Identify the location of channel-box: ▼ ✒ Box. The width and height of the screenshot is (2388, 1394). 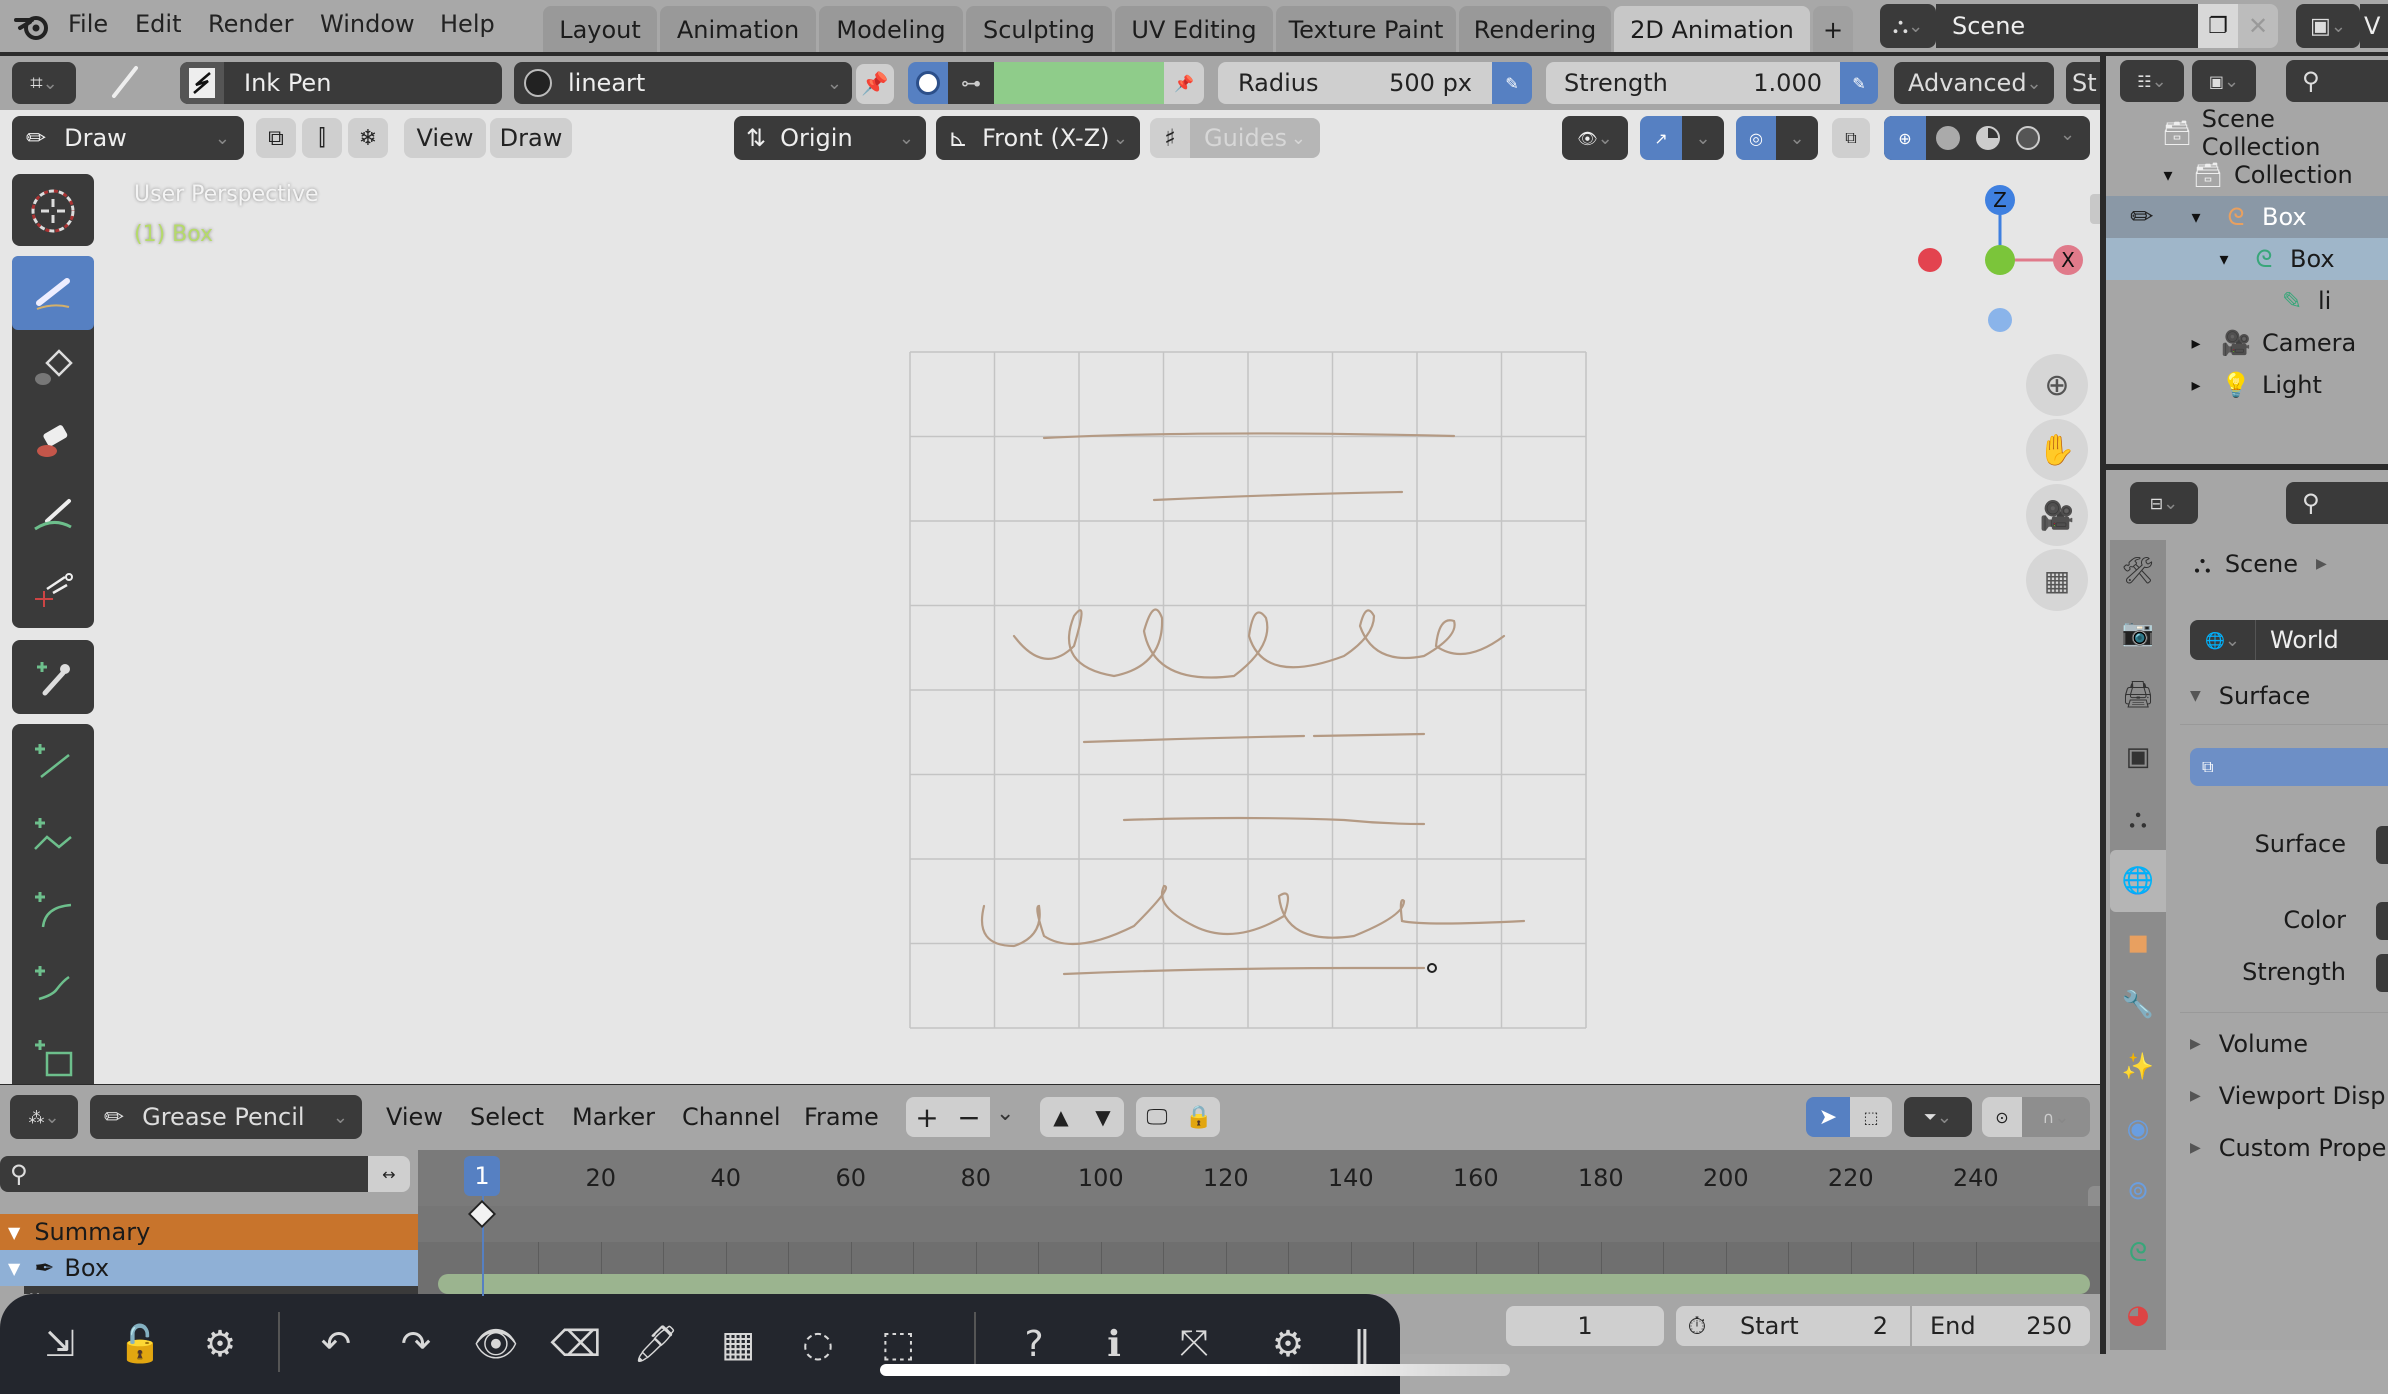
(209, 1268).